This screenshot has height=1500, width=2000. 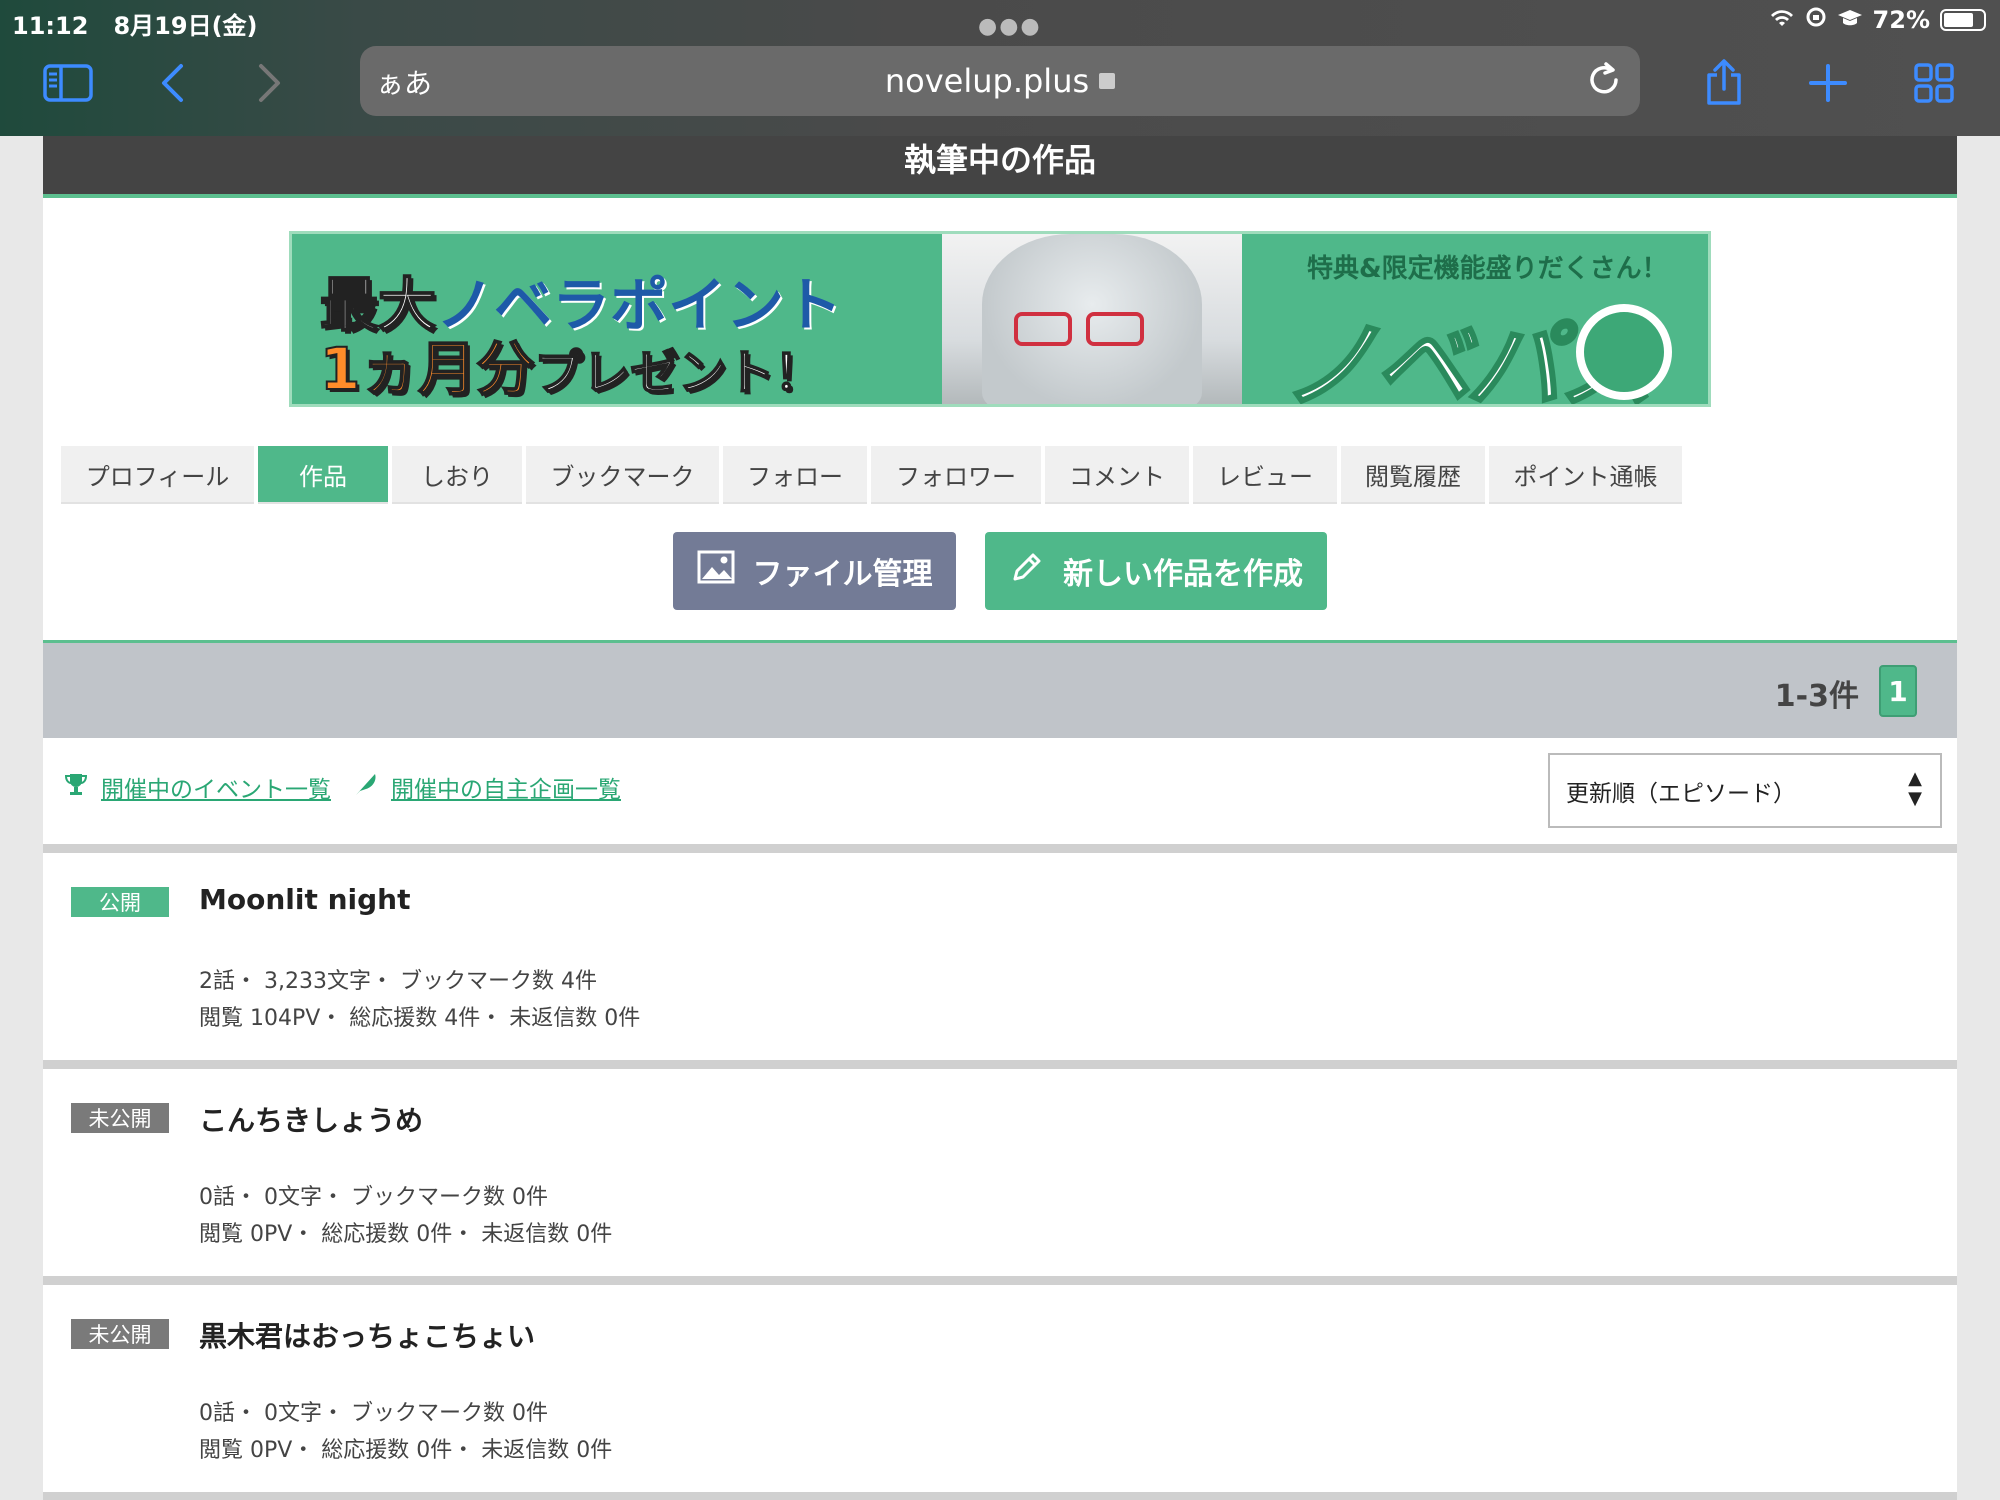 I want to click on image-icon, so click(x=716, y=571).